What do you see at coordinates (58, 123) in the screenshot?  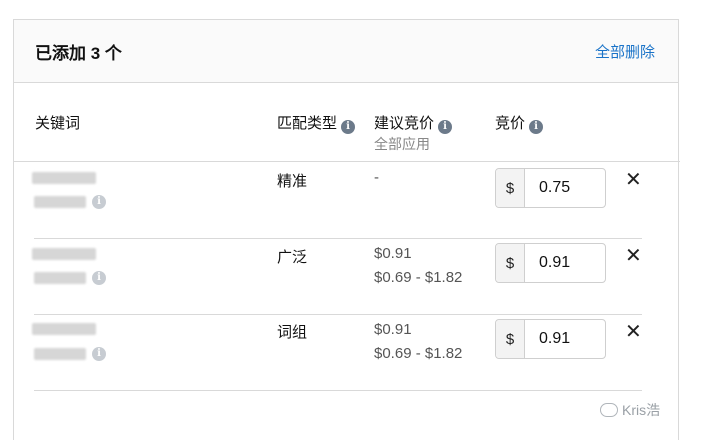 I see `column-header-keyword: 关键词` at bounding box center [58, 123].